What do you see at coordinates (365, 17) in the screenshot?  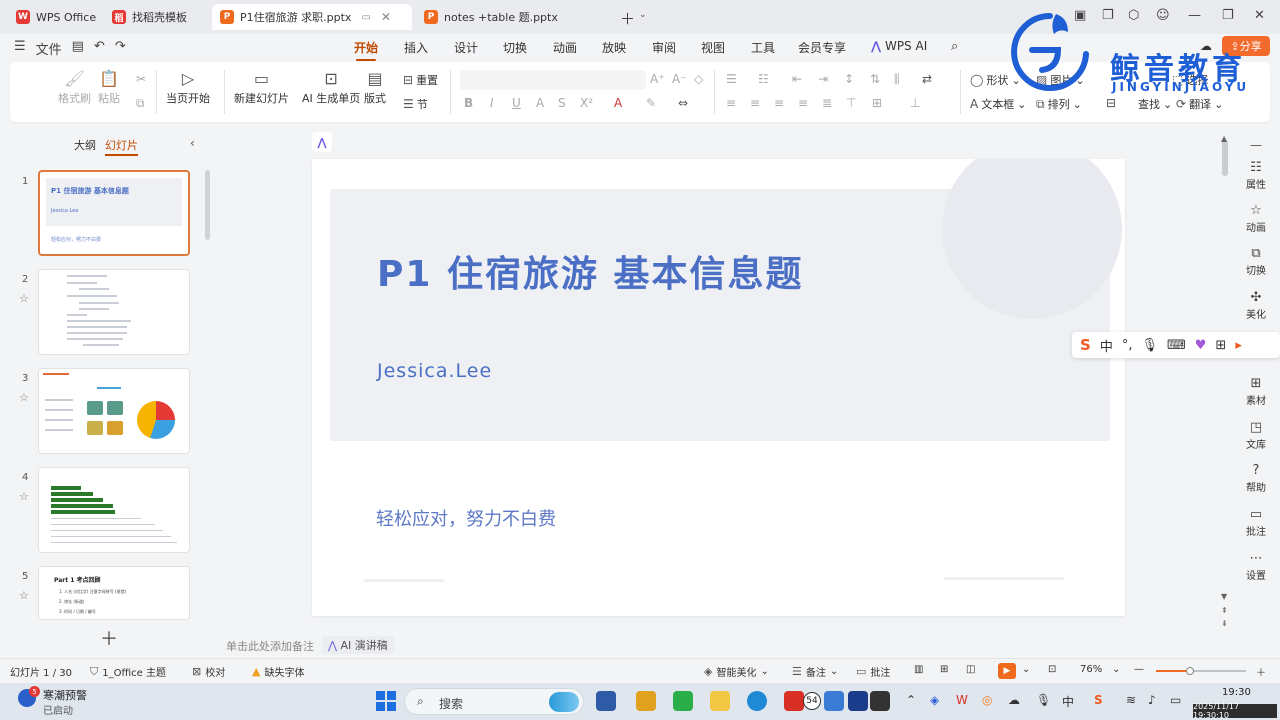 I see `monitor-icon: ▭` at bounding box center [365, 17].